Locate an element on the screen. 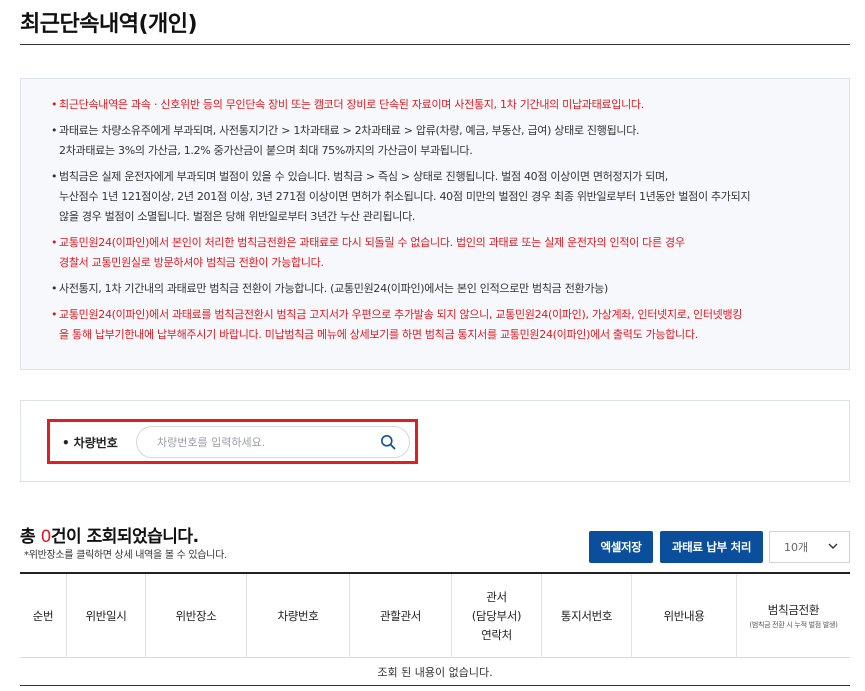 The height and width of the screenshot is (691, 865). result-hint: *위반장소를 클릭하면 상세 내역을 볼 수 있습니다. is located at coordinates (125, 555).